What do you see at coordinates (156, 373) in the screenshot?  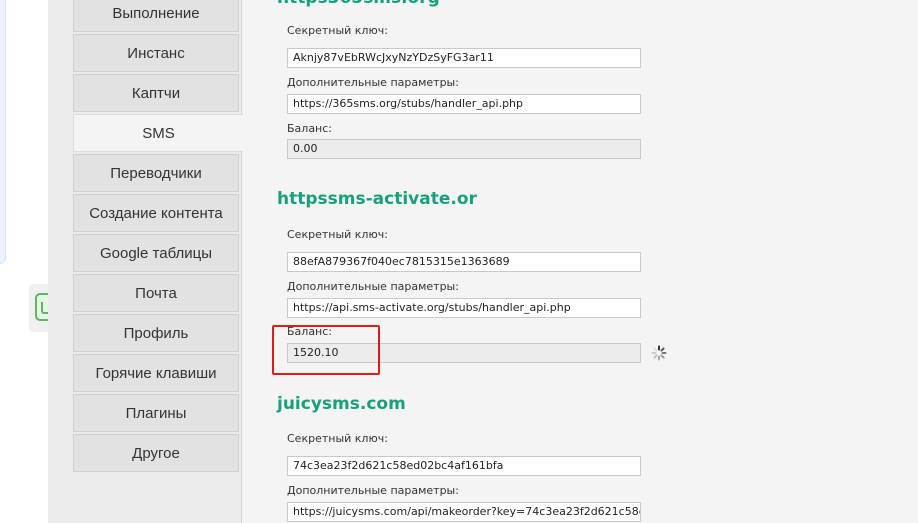 I see `nav-item-hotkeys: Горячие клавиши` at bounding box center [156, 373].